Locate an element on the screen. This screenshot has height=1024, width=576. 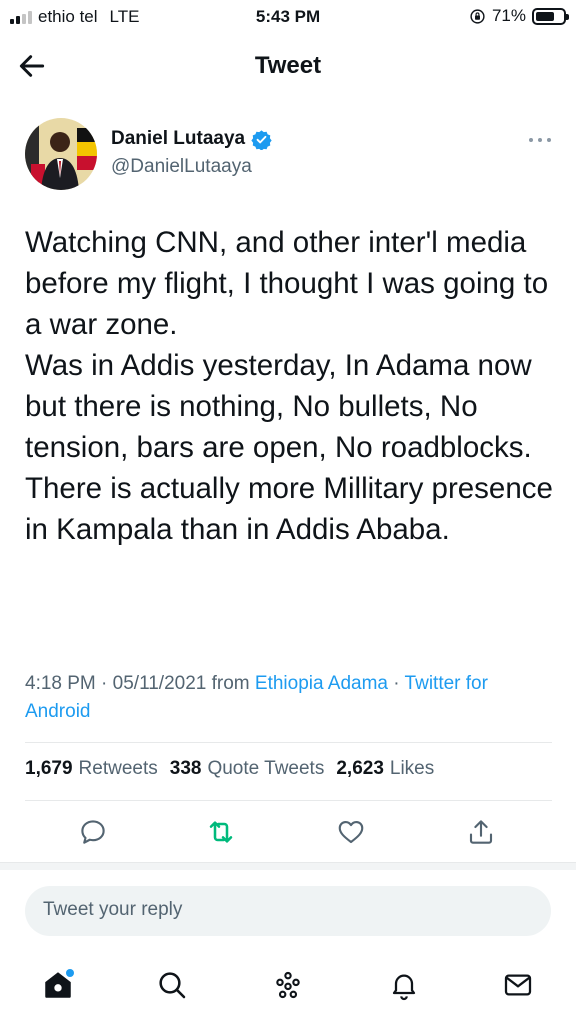
likes-stat: 2,623 Likes is located at coordinates (385, 769).